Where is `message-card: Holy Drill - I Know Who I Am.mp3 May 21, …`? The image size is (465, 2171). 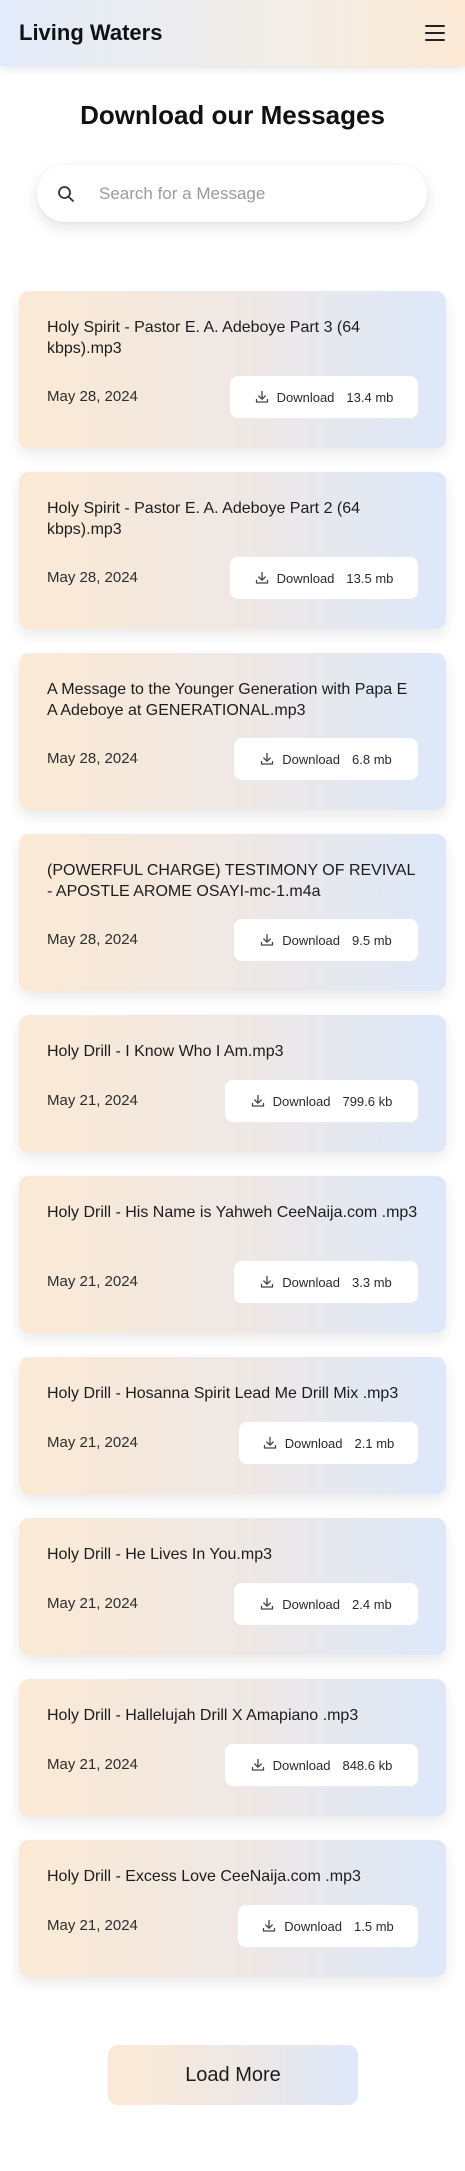
message-card: Holy Drill - I Know Who I Am.mp3 May 21, … is located at coordinates (232, 1083).